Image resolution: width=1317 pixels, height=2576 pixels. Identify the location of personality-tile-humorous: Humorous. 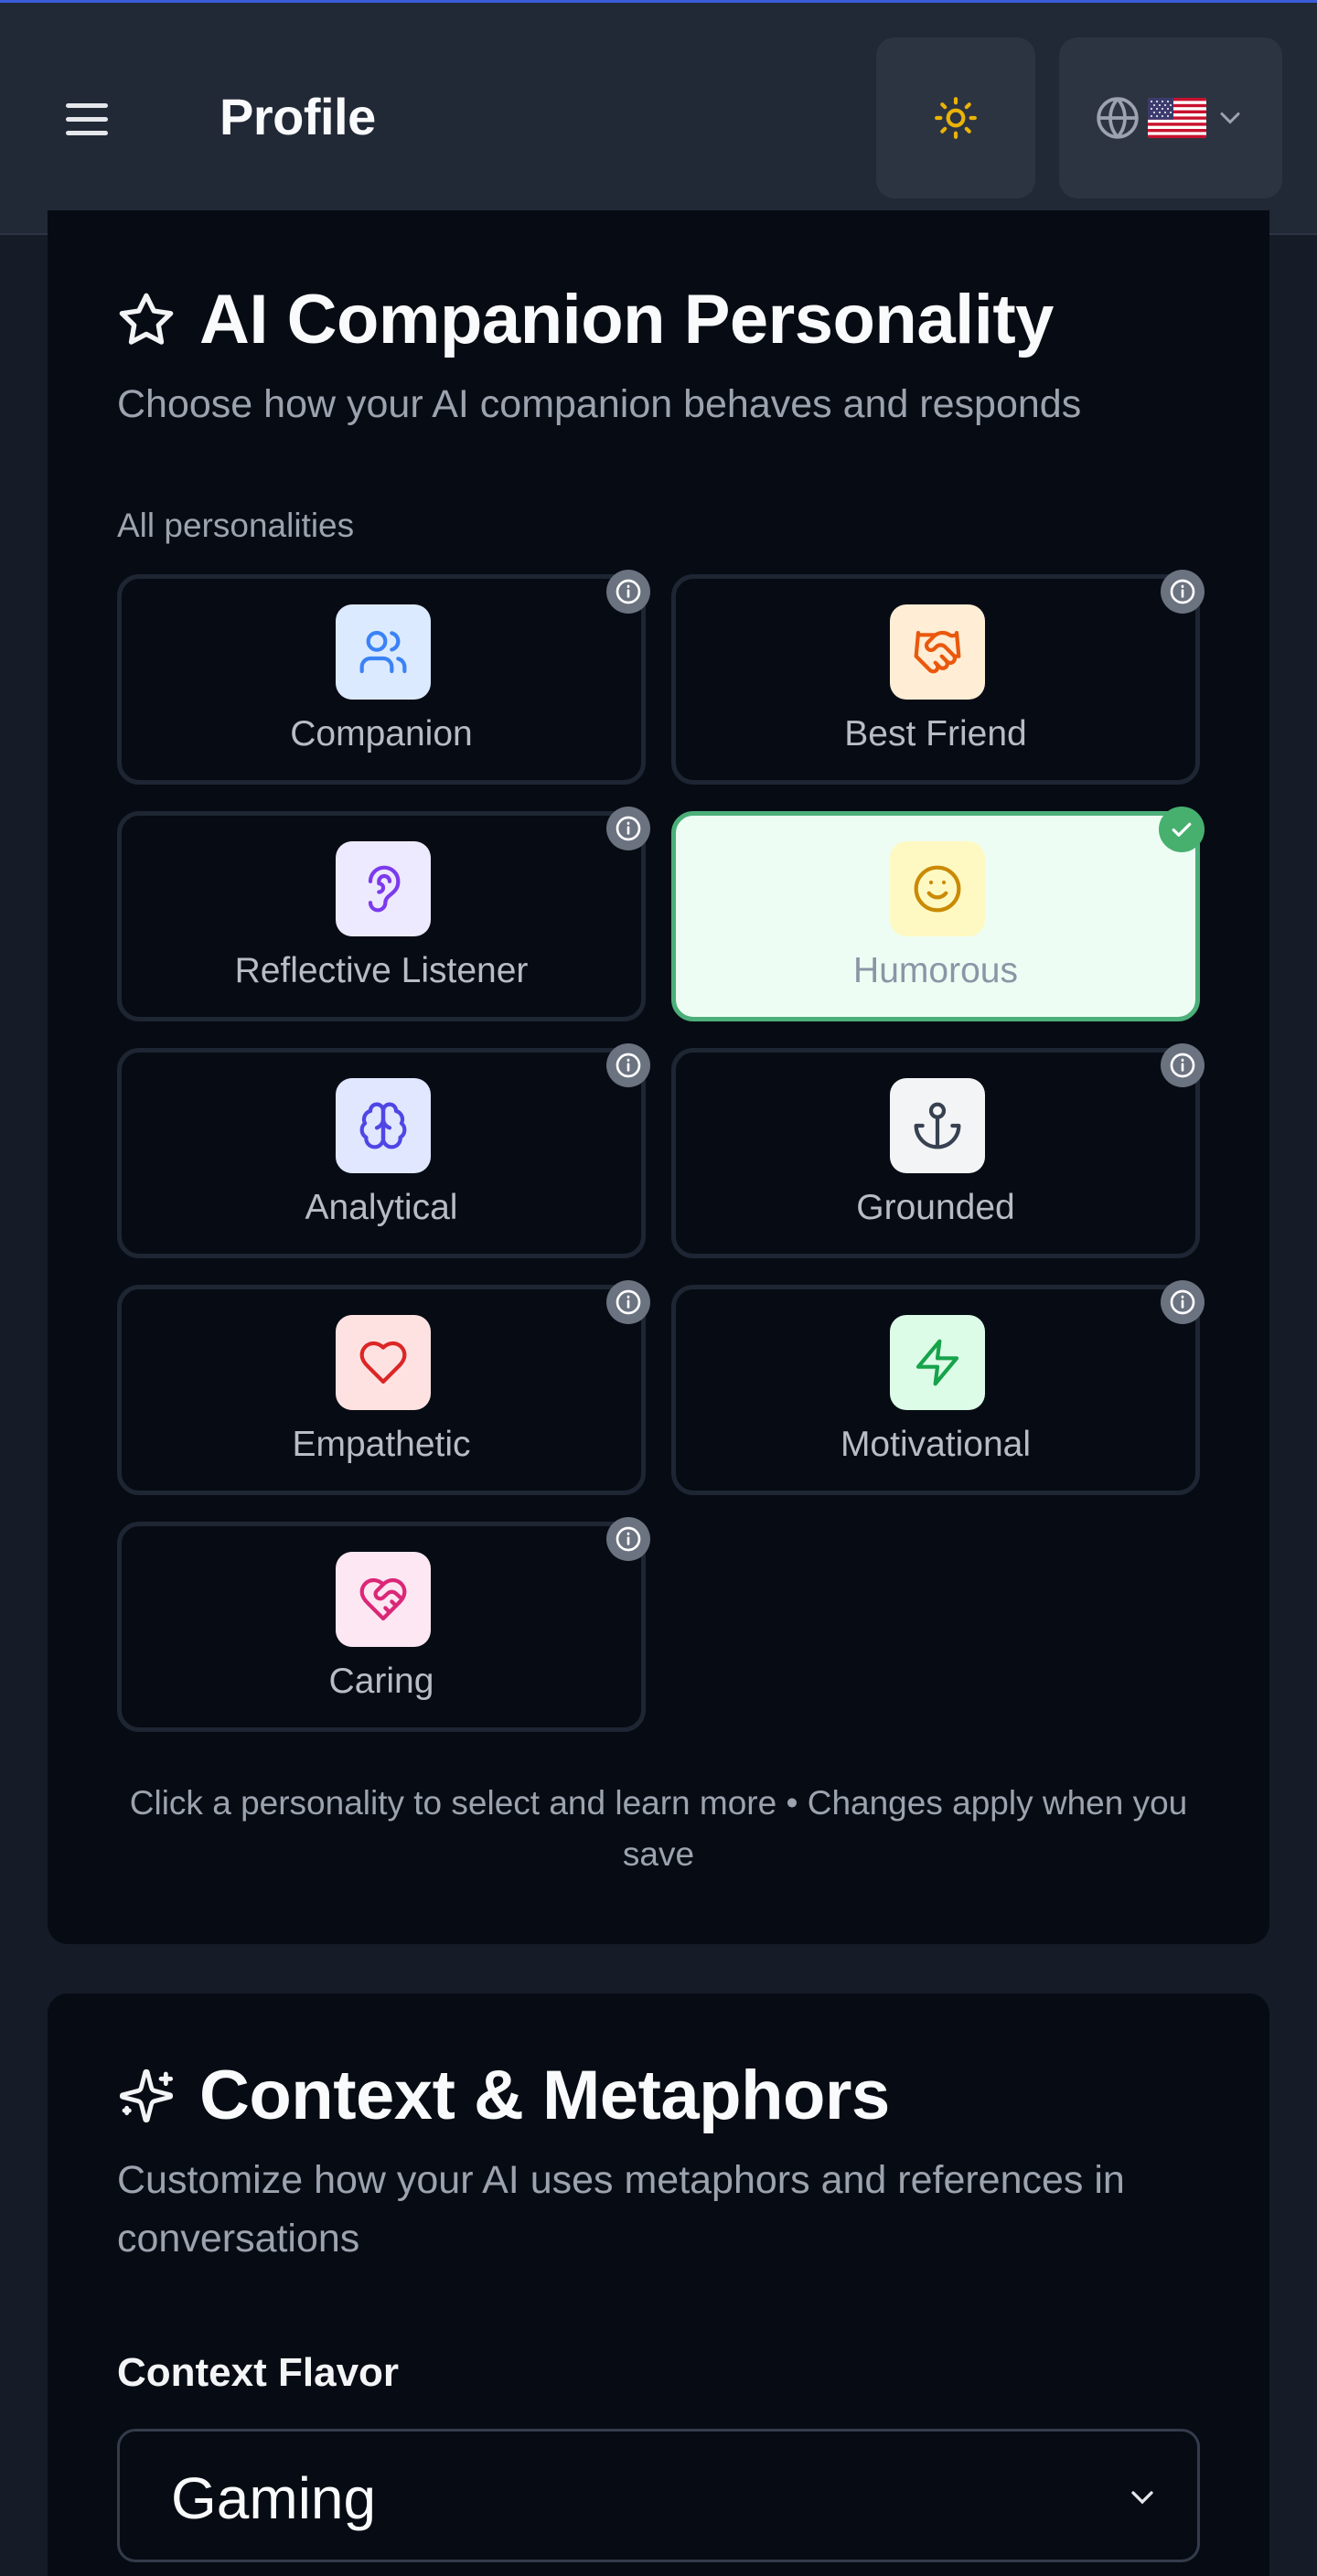
(938, 914).